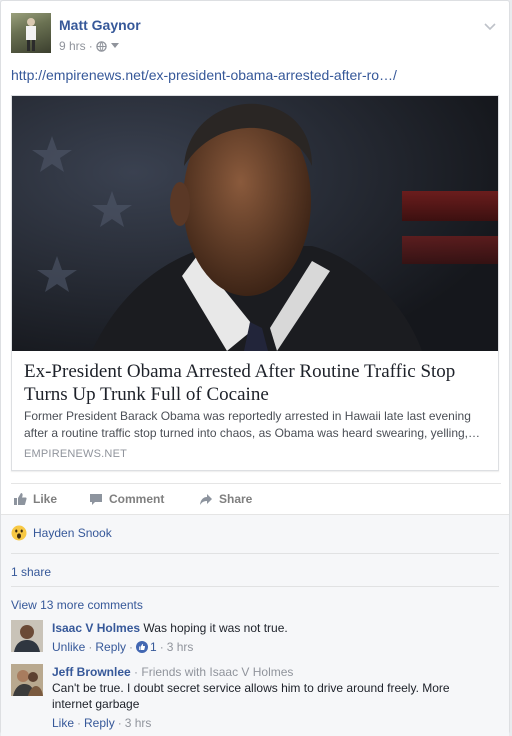 This screenshot has height=736, width=512. What do you see at coordinates (256, 498) in the screenshot?
I see `post-actions: Like Comment Share` at bounding box center [256, 498].